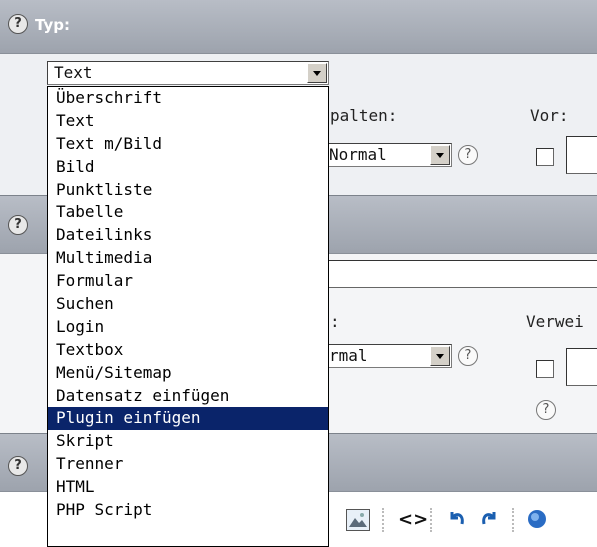  What do you see at coordinates (387, 356) in the screenshot?
I see `layout-select: rmal` at bounding box center [387, 356].